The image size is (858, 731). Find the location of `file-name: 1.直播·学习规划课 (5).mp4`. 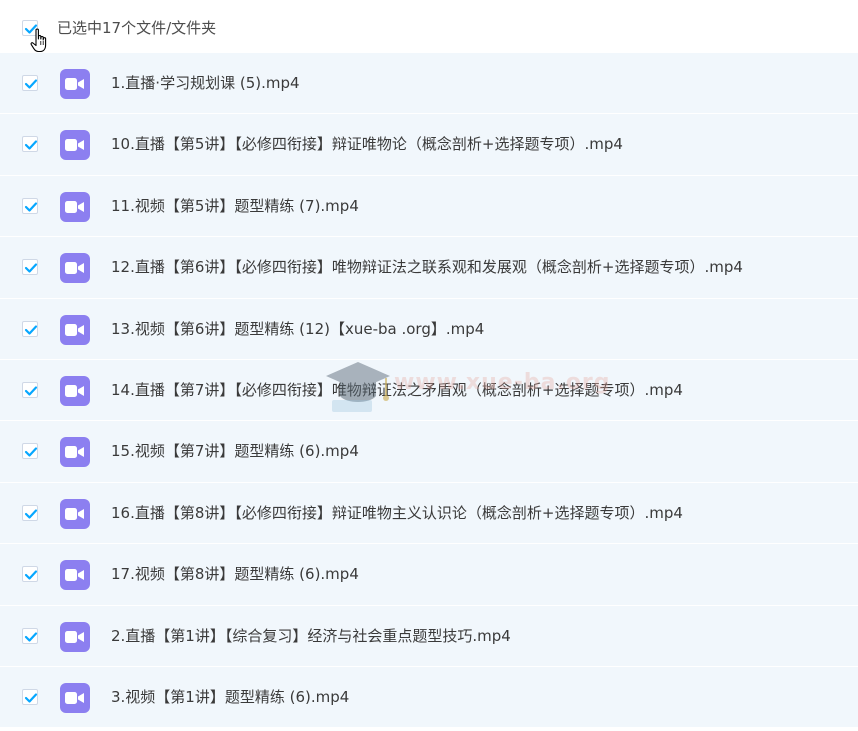

file-name: 1.直播·学习规划课 (5).mp4 is located at coordinates (205, 83).